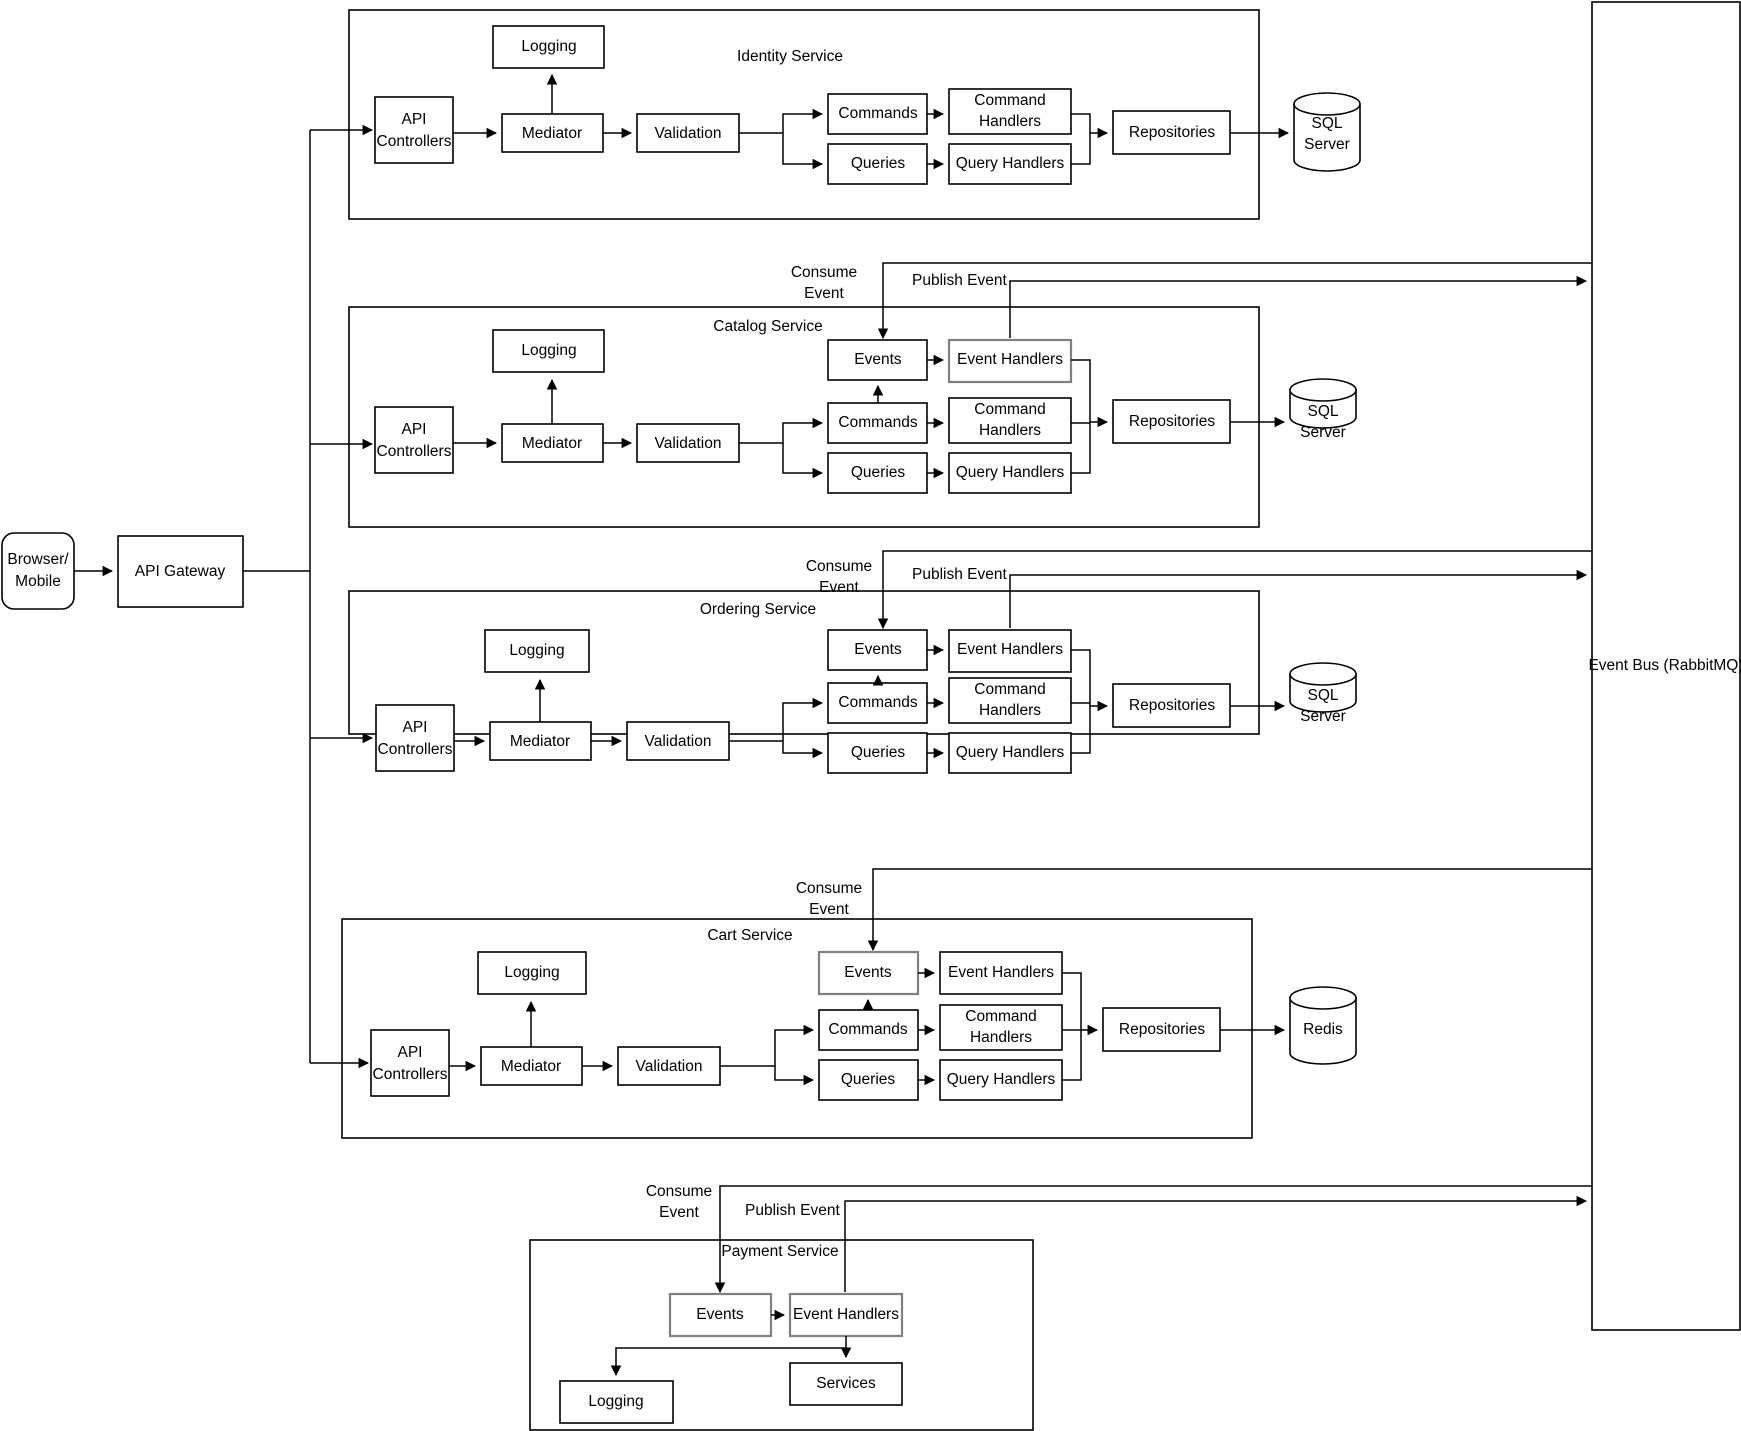  I want to click on identity-sql-server-line1: SQL, so click(1326, 123).